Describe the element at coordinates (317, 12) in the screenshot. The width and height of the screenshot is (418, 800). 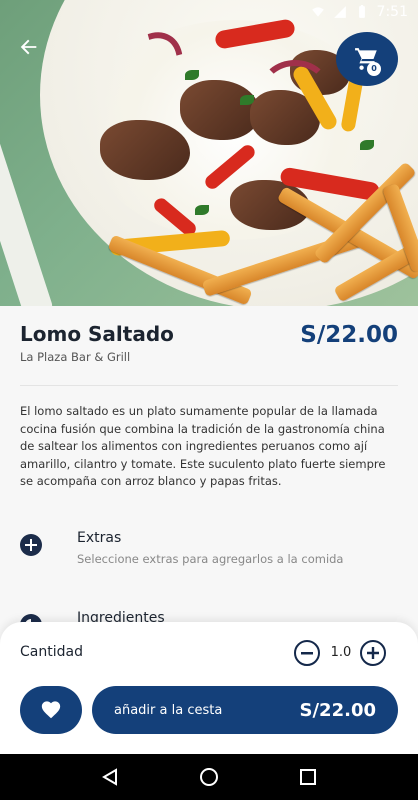
I see `wifi-icon` at that location.